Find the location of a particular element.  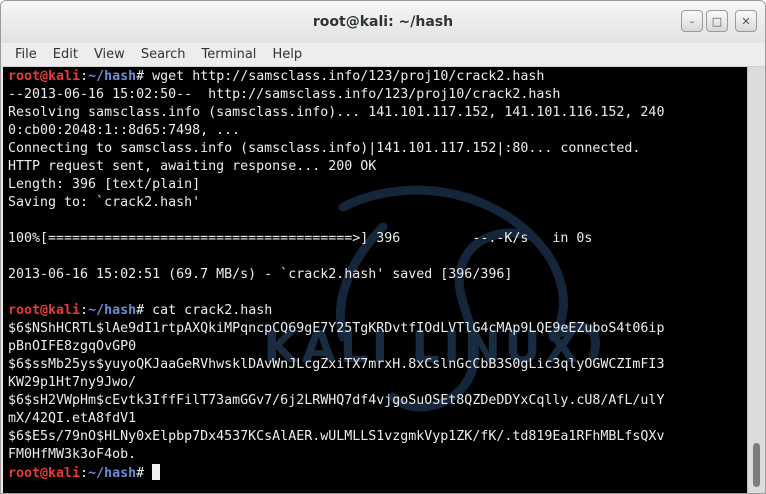

window-title: root@kali: ~/hash is located at coordinates (383, 22).